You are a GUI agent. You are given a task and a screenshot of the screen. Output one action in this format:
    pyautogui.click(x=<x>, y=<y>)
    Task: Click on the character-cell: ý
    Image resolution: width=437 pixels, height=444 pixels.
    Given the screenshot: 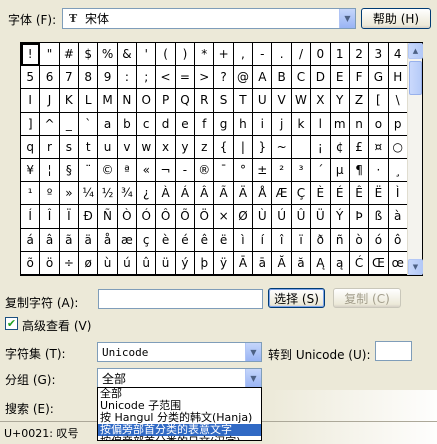 What is the action you would take?
    pyautogui.click(x=185, y=263)
    